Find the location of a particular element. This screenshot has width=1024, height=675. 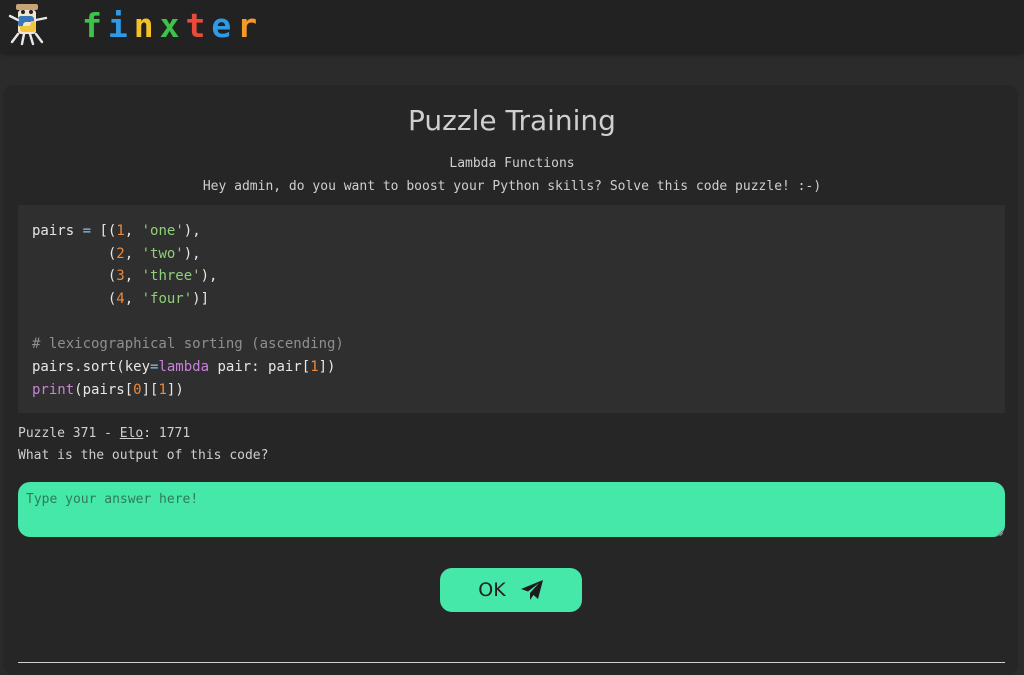

code-token: )] is located at coordinates (201, 299).